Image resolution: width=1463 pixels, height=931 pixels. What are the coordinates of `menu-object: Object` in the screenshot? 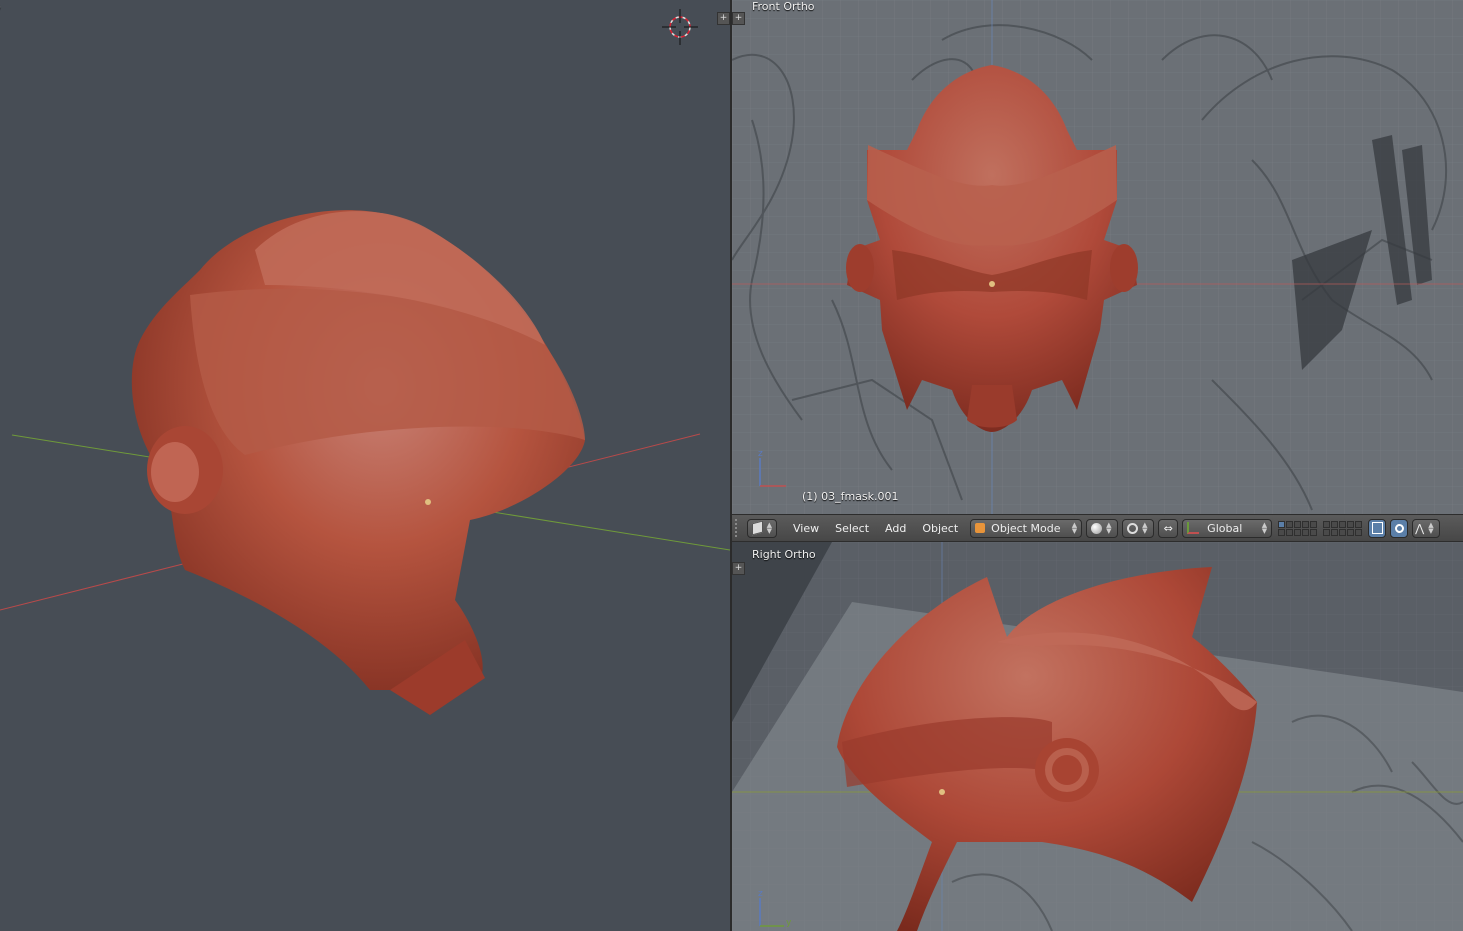 It's located at (940, 528).